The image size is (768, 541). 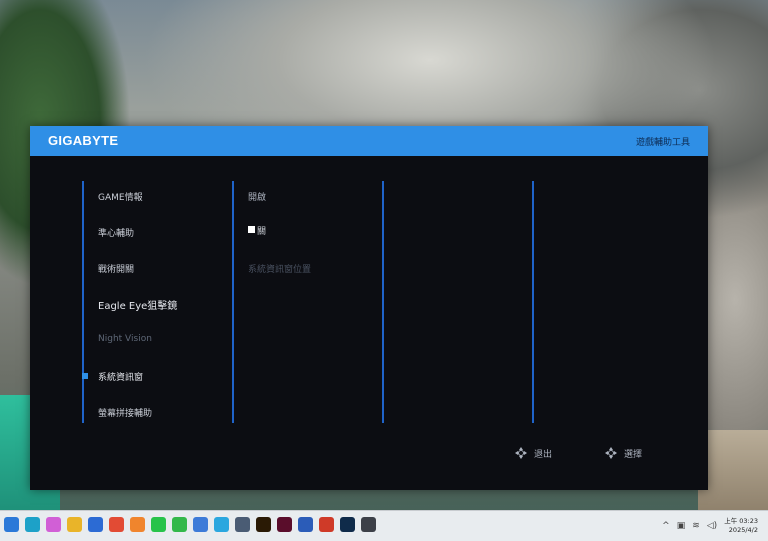 I want to click on illustrator-icon, so click(x=263, y=524).